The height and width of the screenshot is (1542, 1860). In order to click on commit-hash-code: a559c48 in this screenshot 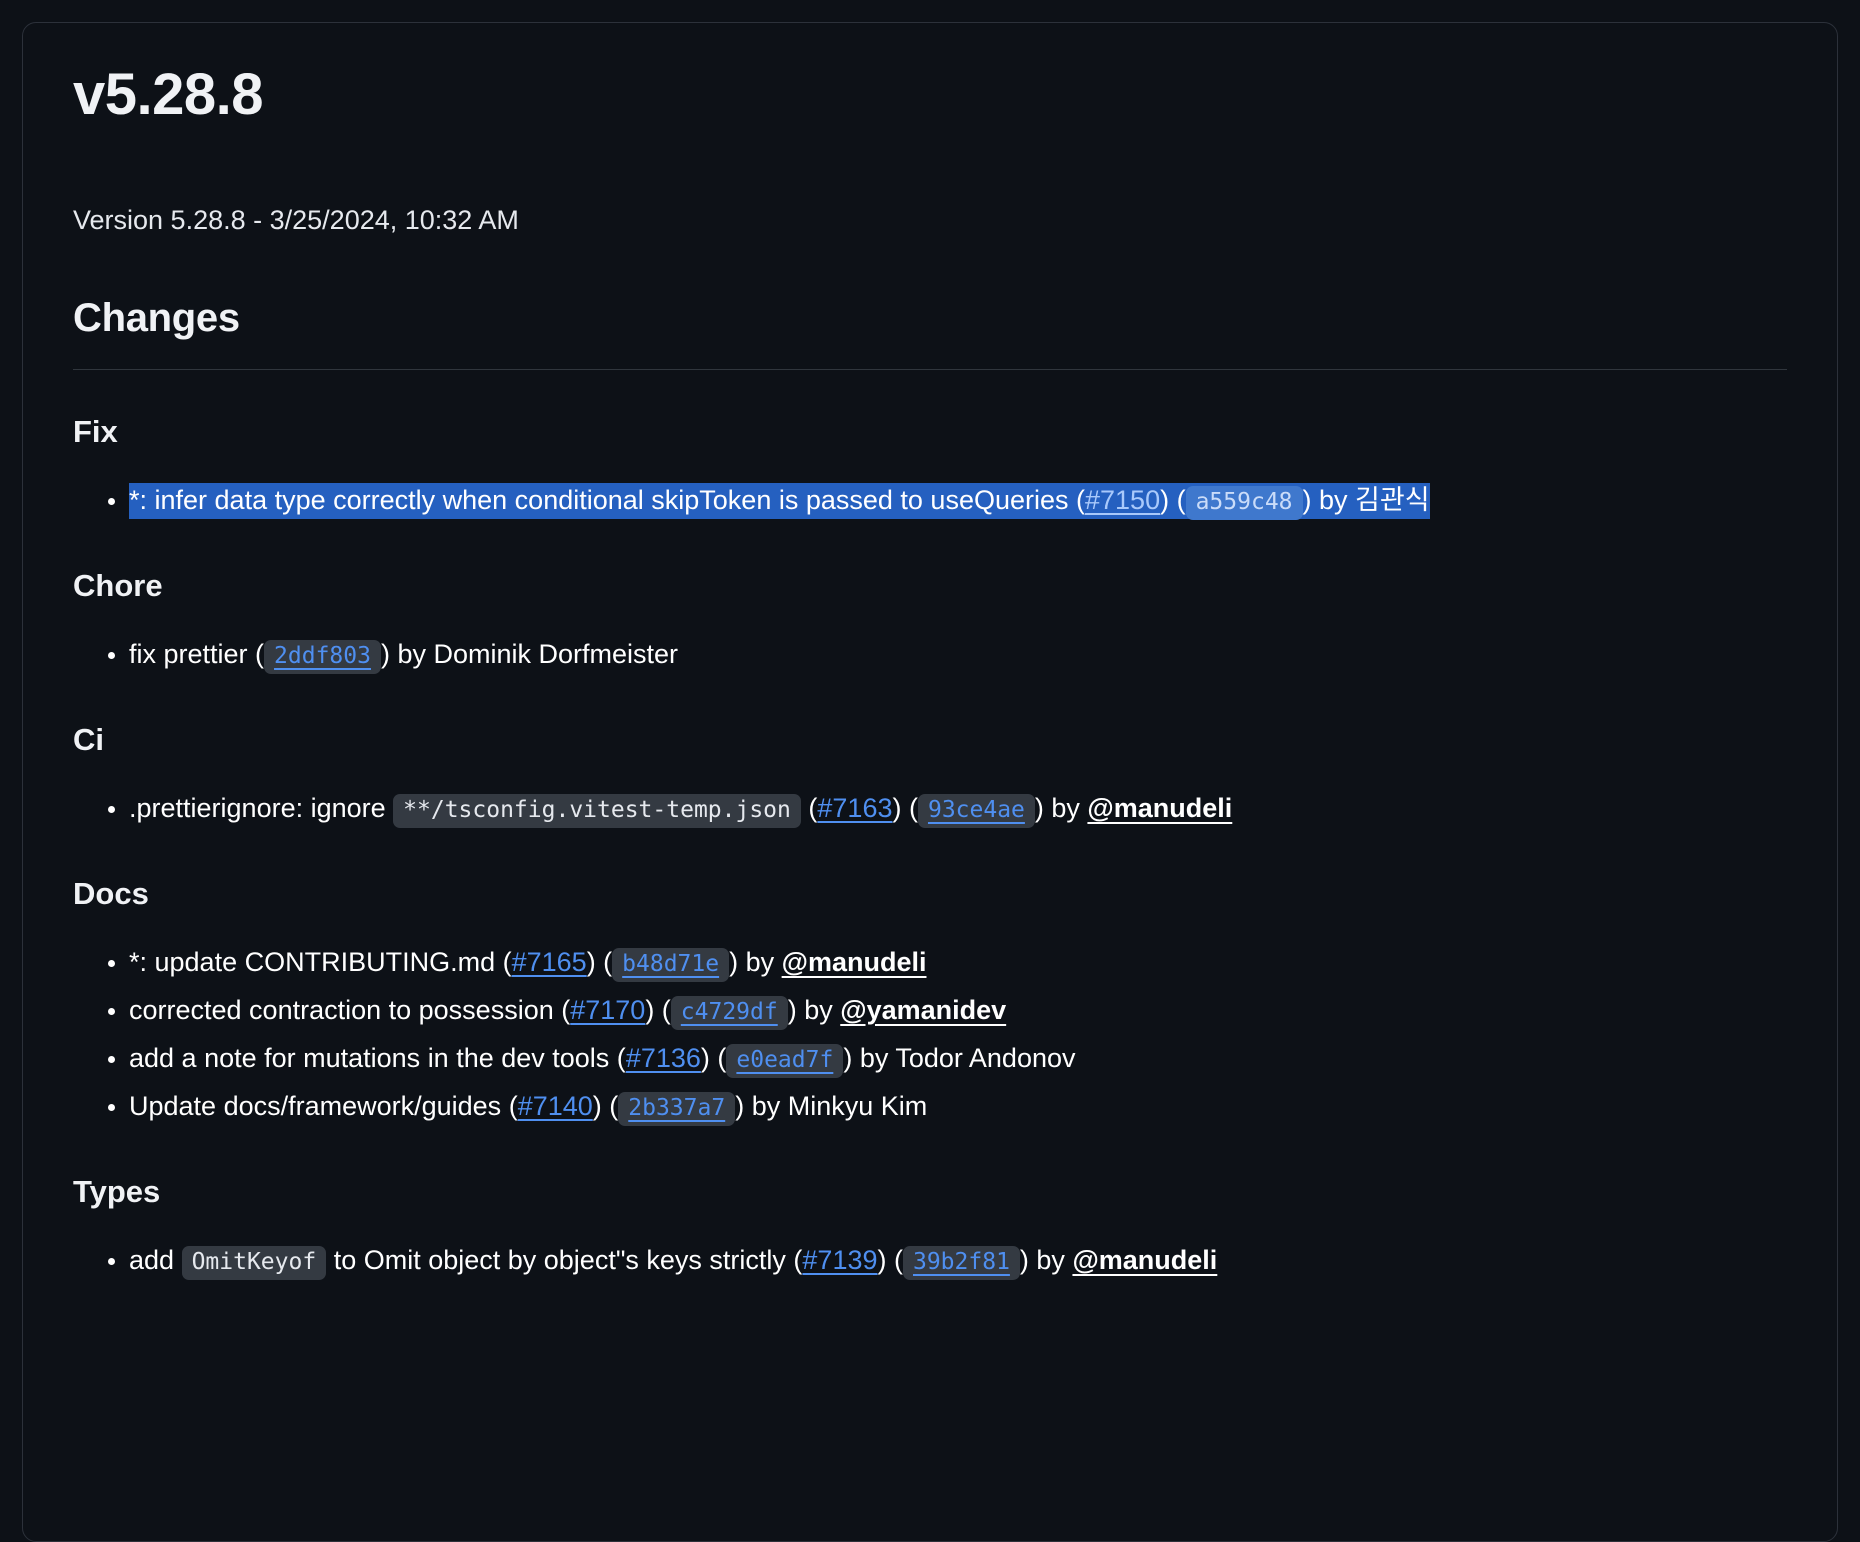, I will do `click(1244, 502)`.